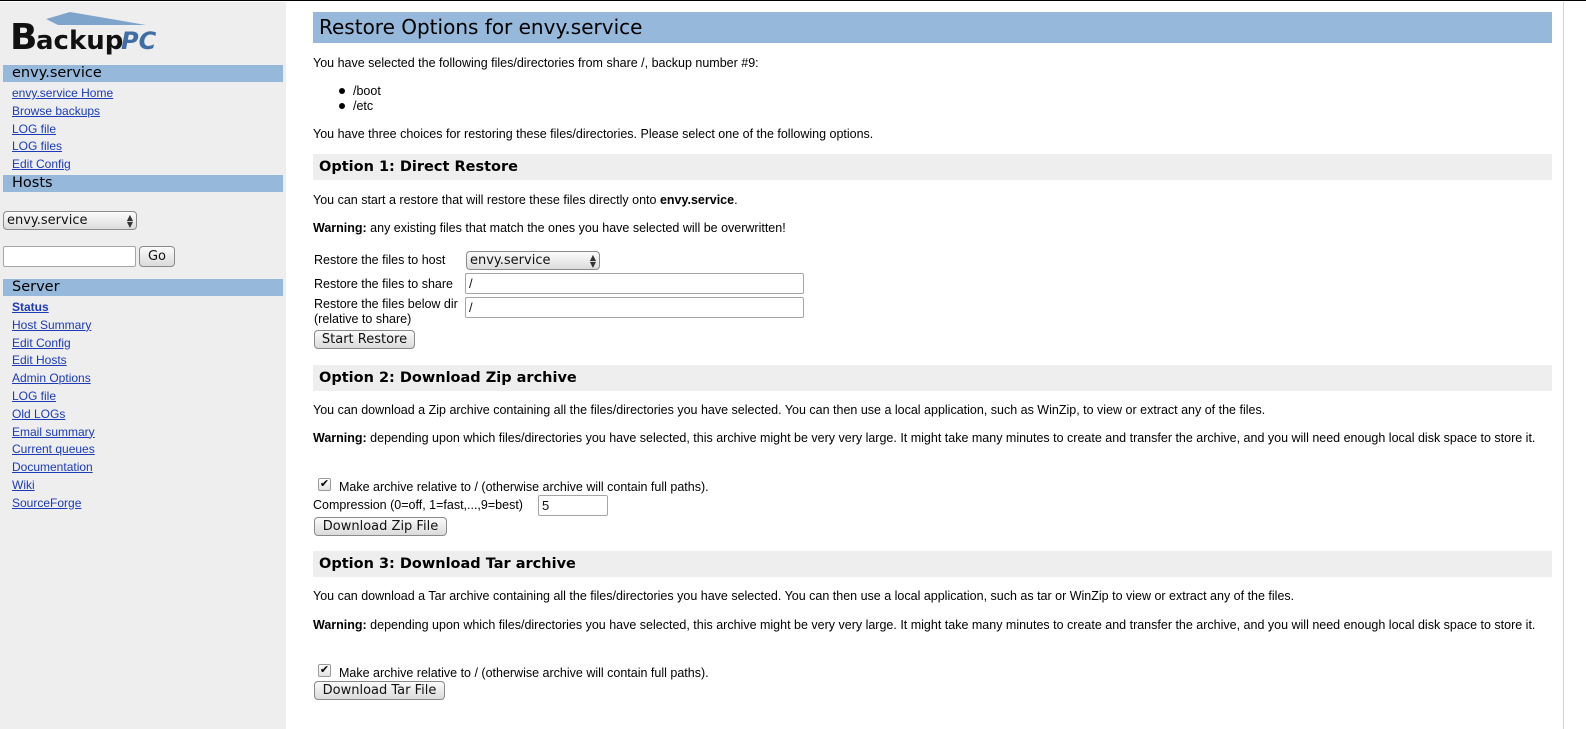  Describe the element at coordinates (736, 200) in the screenshot. I see `option1-desc-suffix: .` at that location.